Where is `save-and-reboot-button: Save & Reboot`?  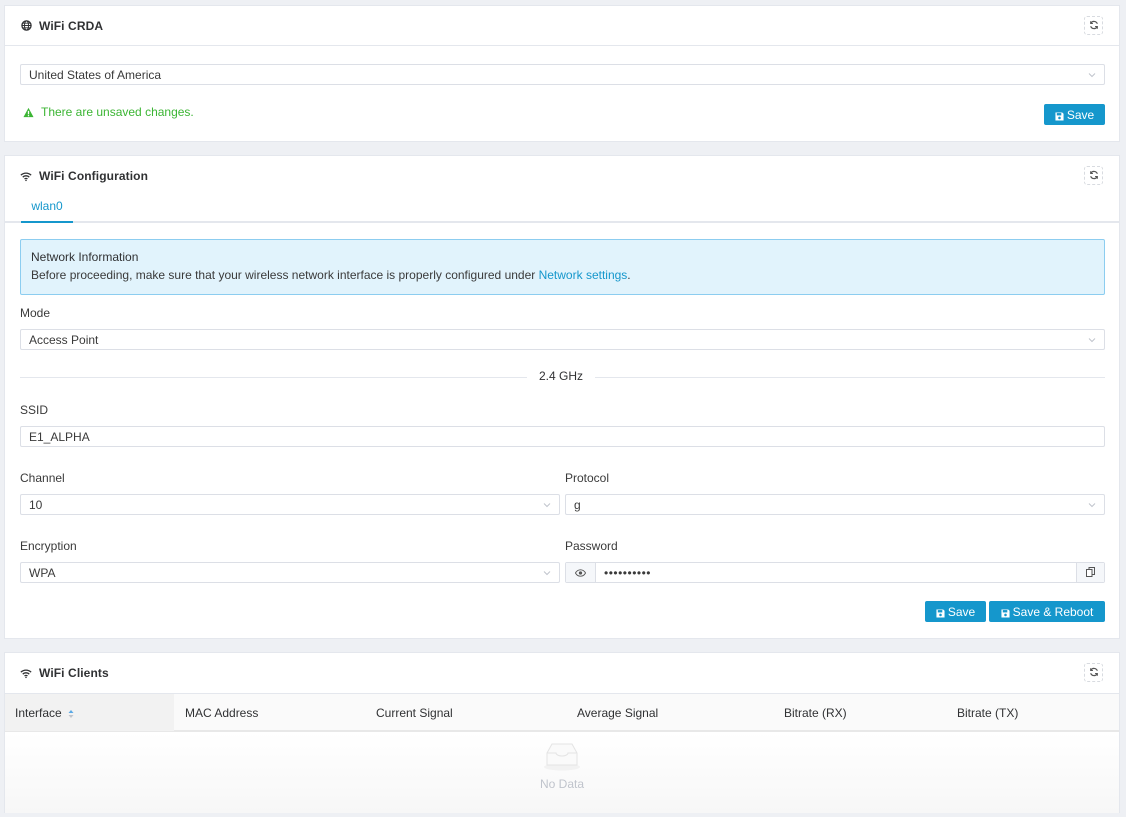 save-and-reboot-button: Save & Reboot is located at coordinates (1047, 611).